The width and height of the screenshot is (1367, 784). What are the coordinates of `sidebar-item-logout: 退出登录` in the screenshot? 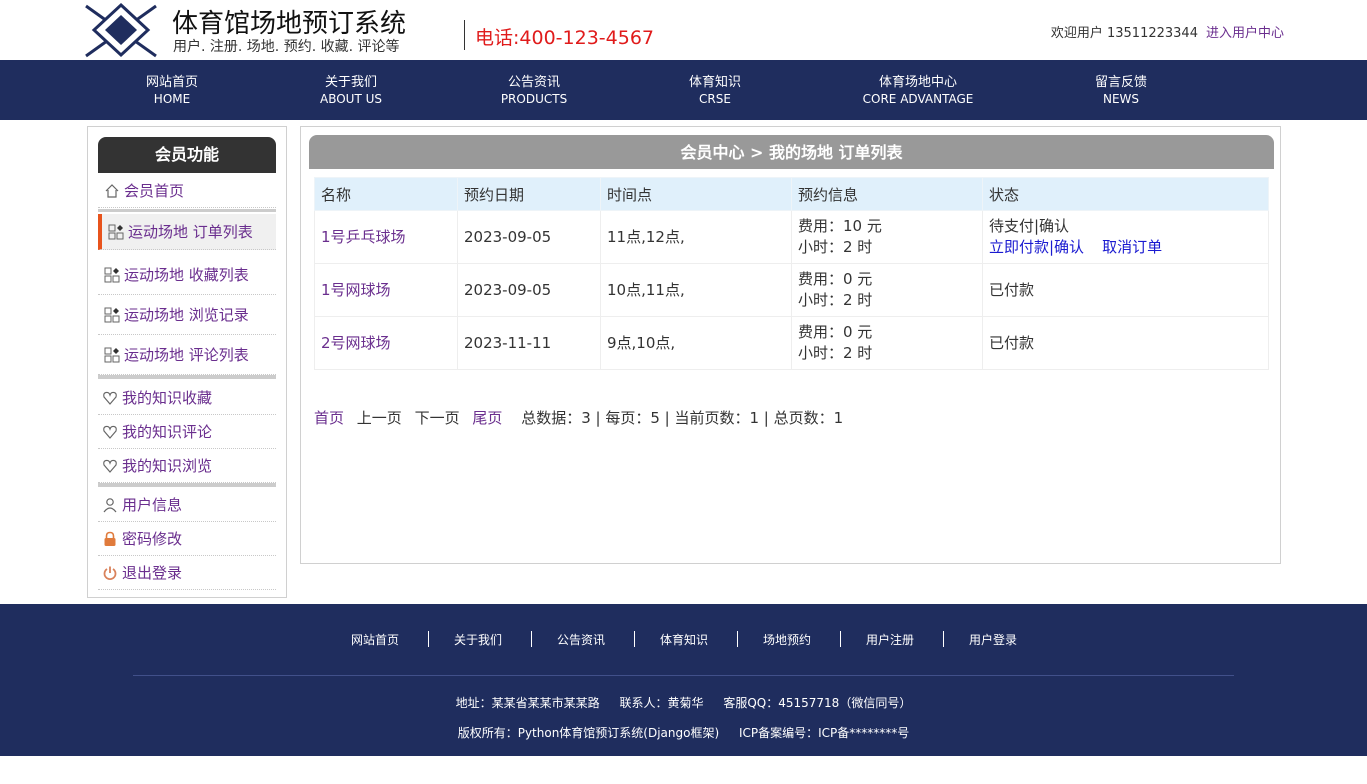 It's located at (187, 573).